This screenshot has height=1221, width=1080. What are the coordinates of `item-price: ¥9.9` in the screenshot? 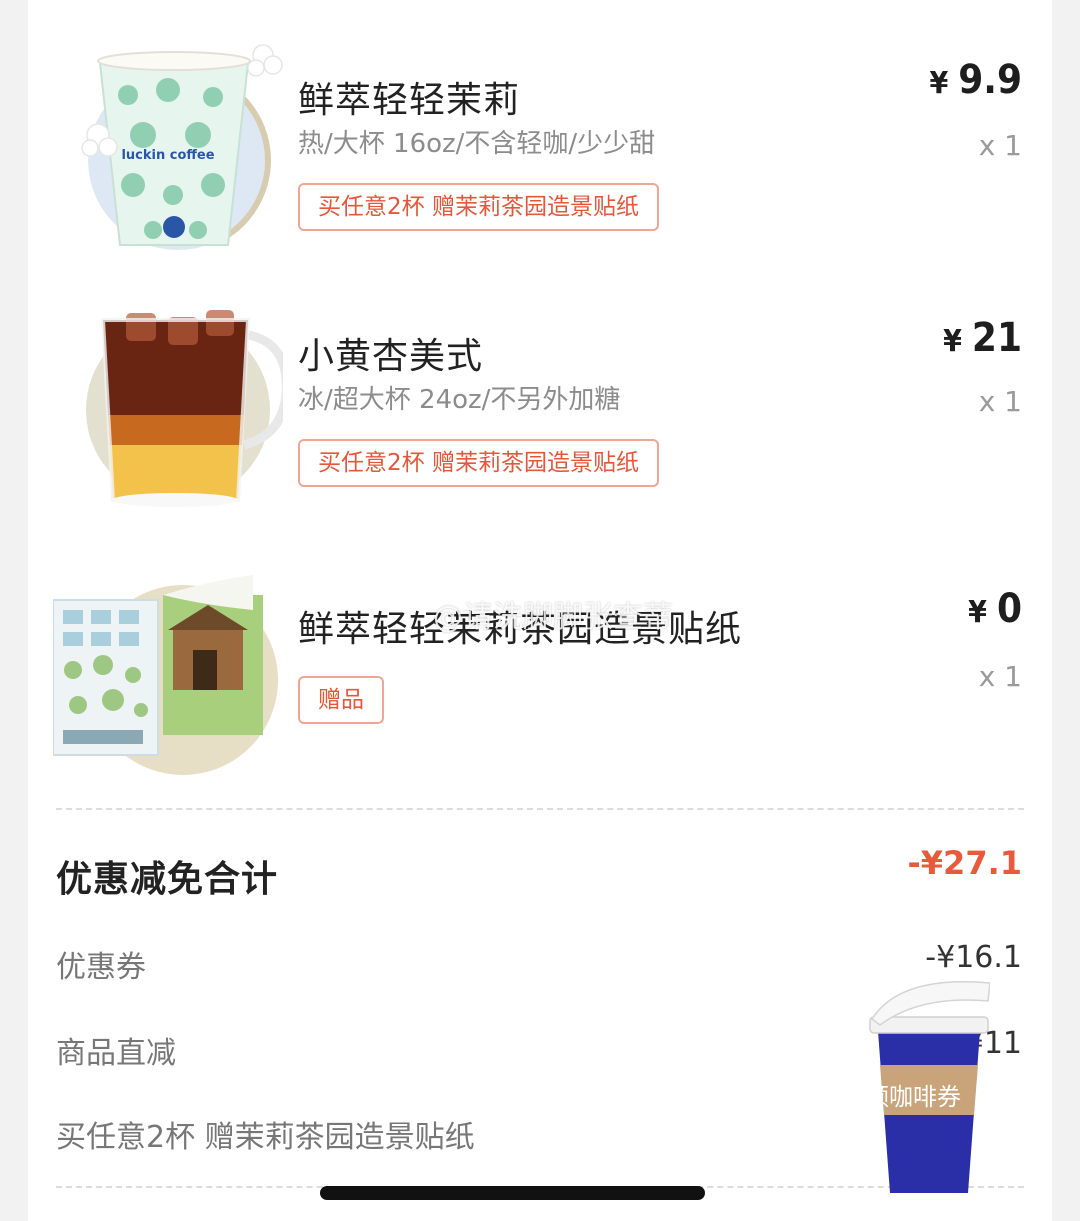 It's located at (975, 80).